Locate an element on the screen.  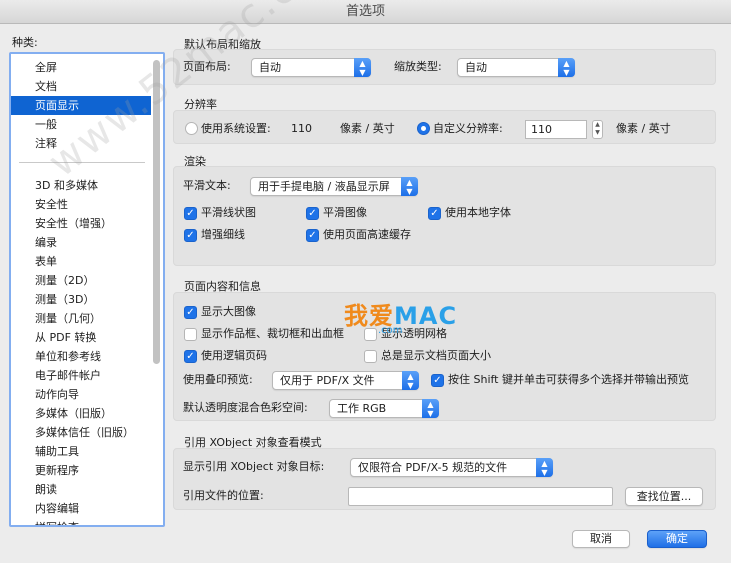
category-item: 测量（2D） is located at coordinates (81, 280).